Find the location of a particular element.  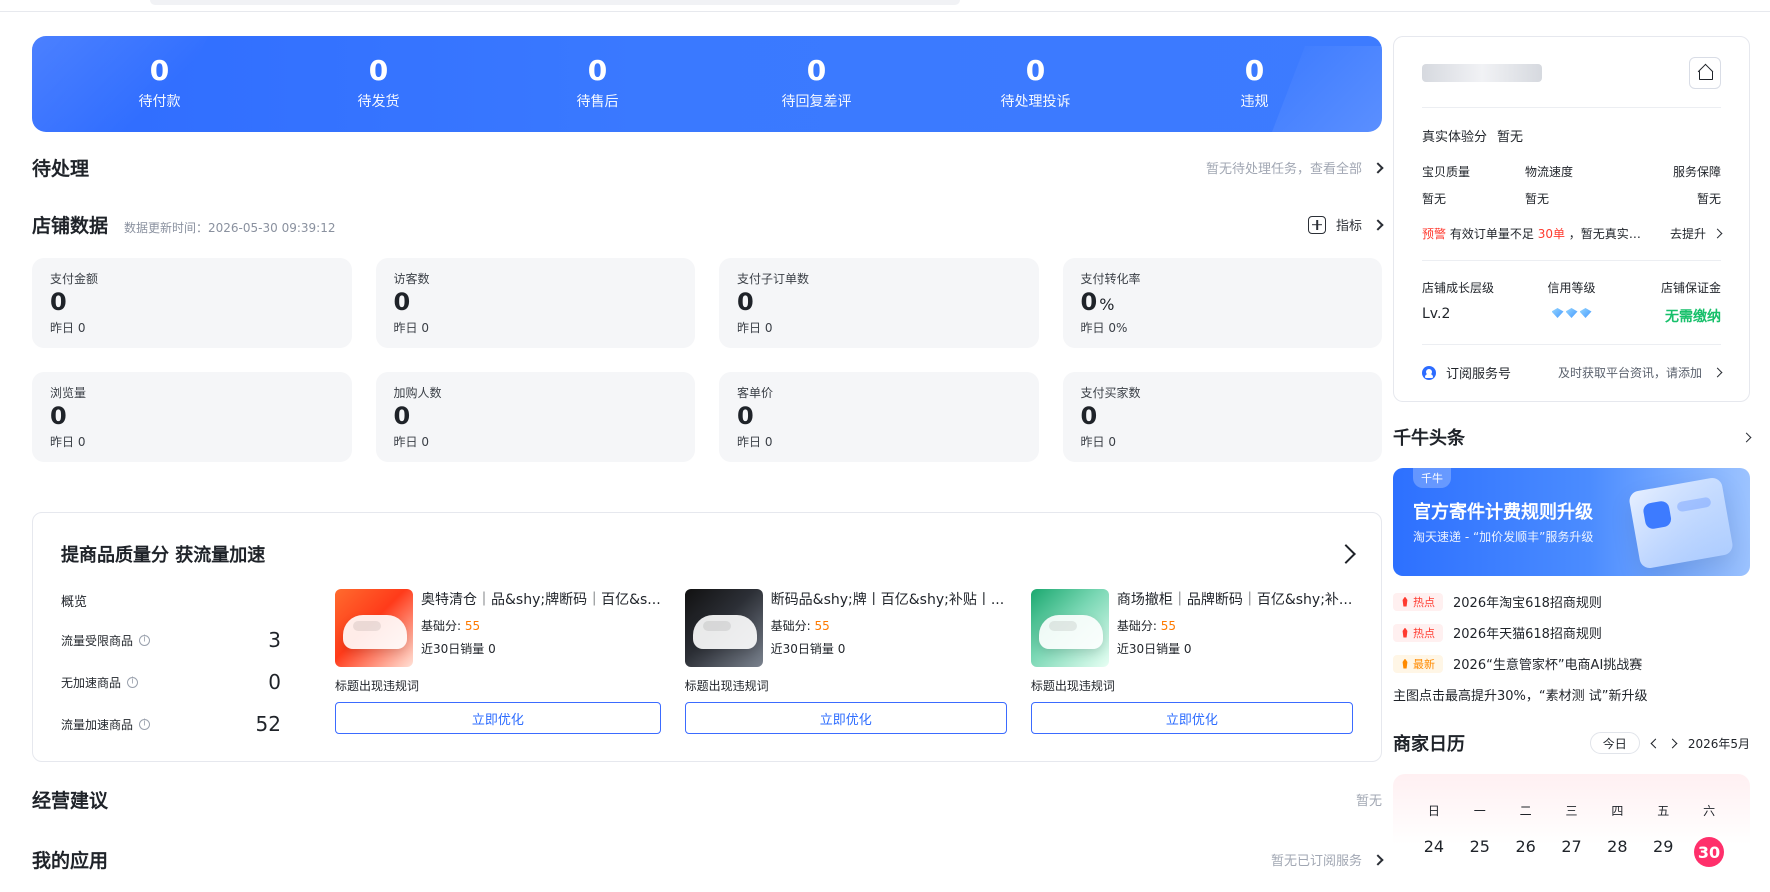

stat-item: 0 待付款 is located at coordinates (159, 84).